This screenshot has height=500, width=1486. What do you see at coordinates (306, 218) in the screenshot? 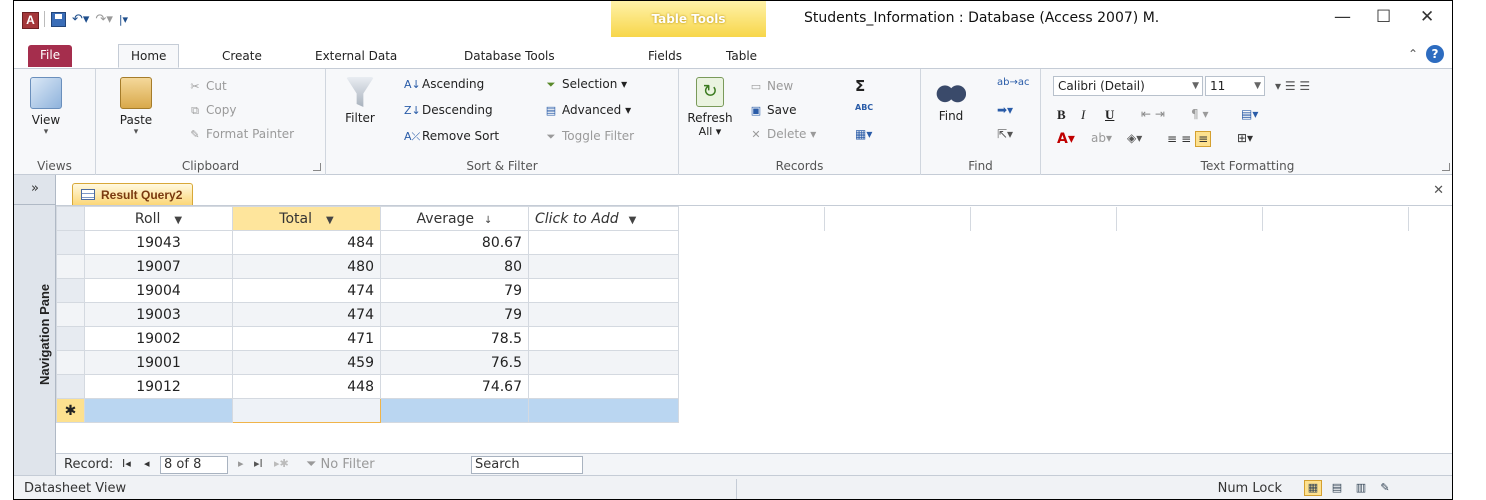
I see `column-header-total: Total ▼` at bounding box center [306, 218].